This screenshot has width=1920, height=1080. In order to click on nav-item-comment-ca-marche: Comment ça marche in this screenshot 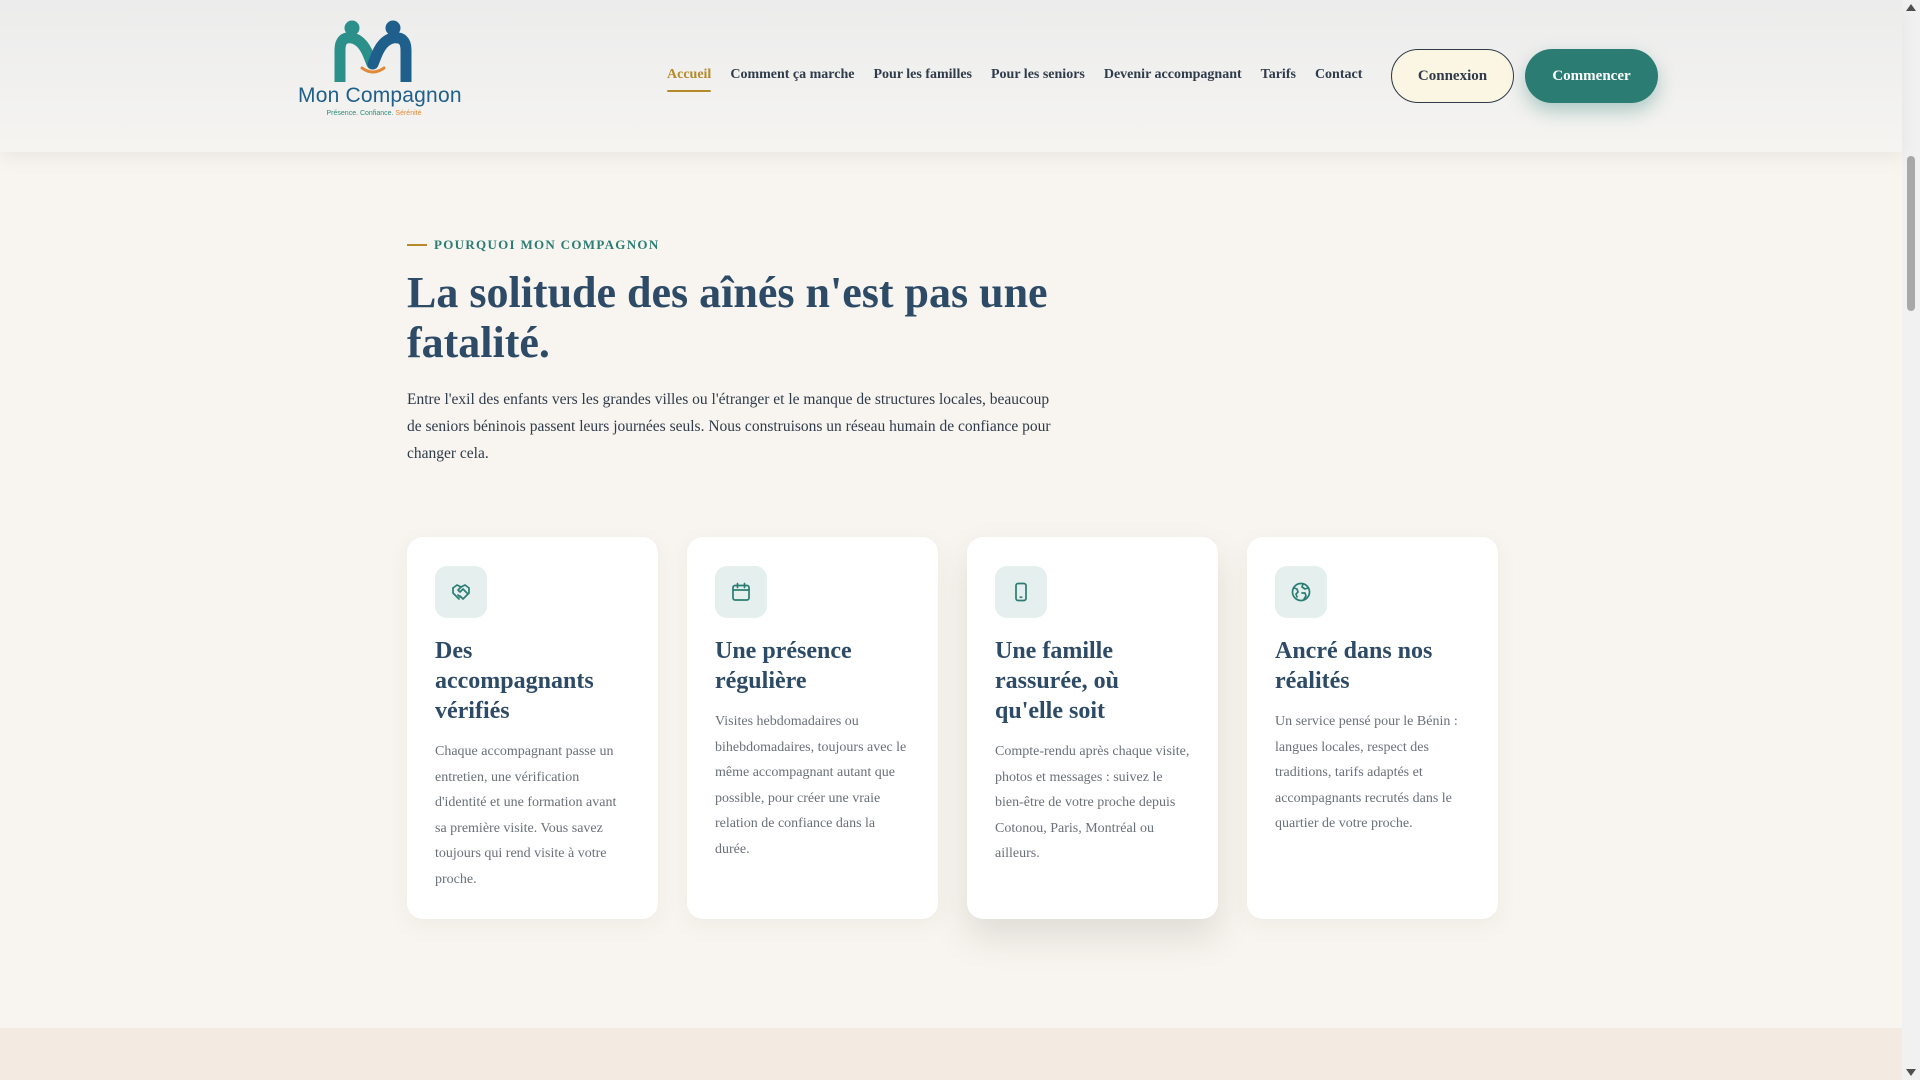, I will do `click(792, 75)`.